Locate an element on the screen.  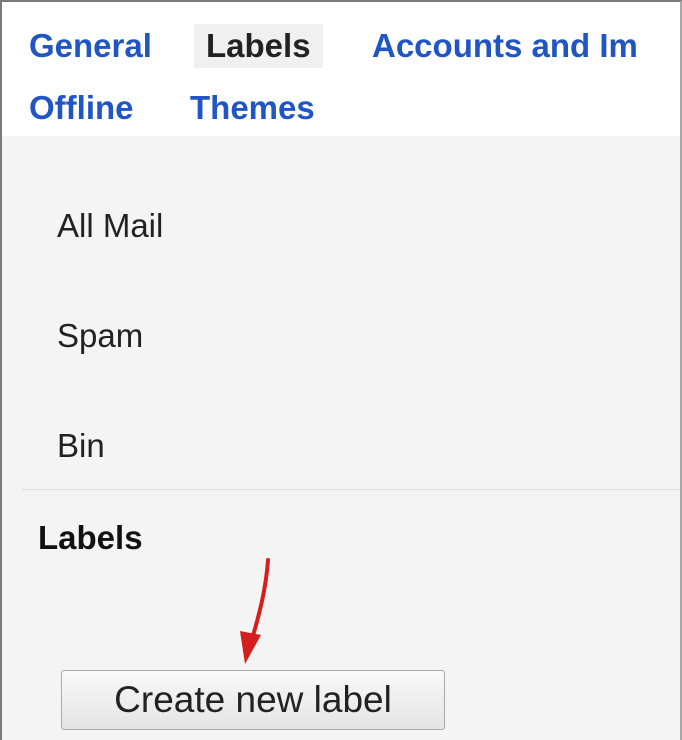
red-arrow-icon is located at coordinates (255, 611).